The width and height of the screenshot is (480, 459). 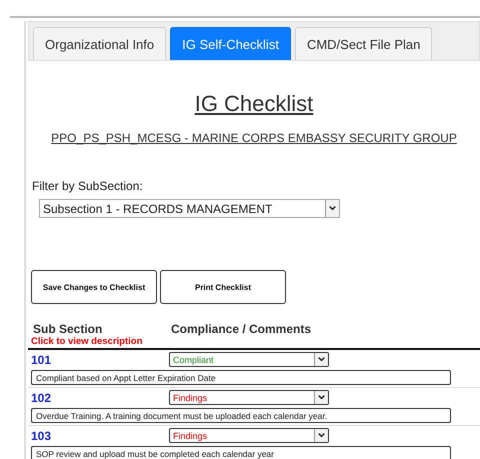 I want to click on subsection-link: 103, so click(x=100, y=435).